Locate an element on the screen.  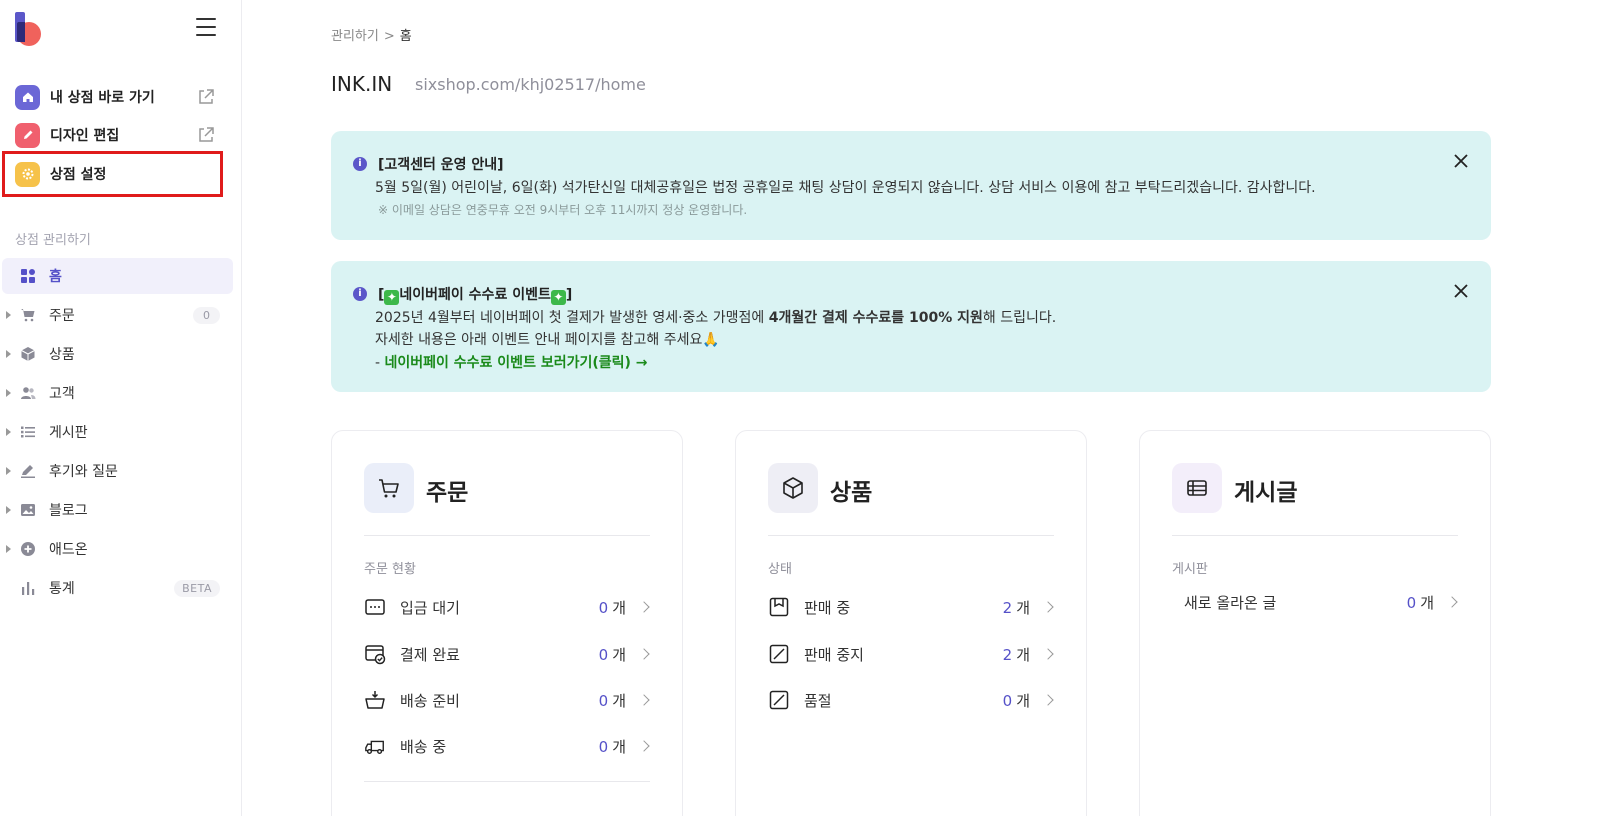
order-row-awaiting-payment: 입금 대기 0개 is located at coordinates (507, 607).